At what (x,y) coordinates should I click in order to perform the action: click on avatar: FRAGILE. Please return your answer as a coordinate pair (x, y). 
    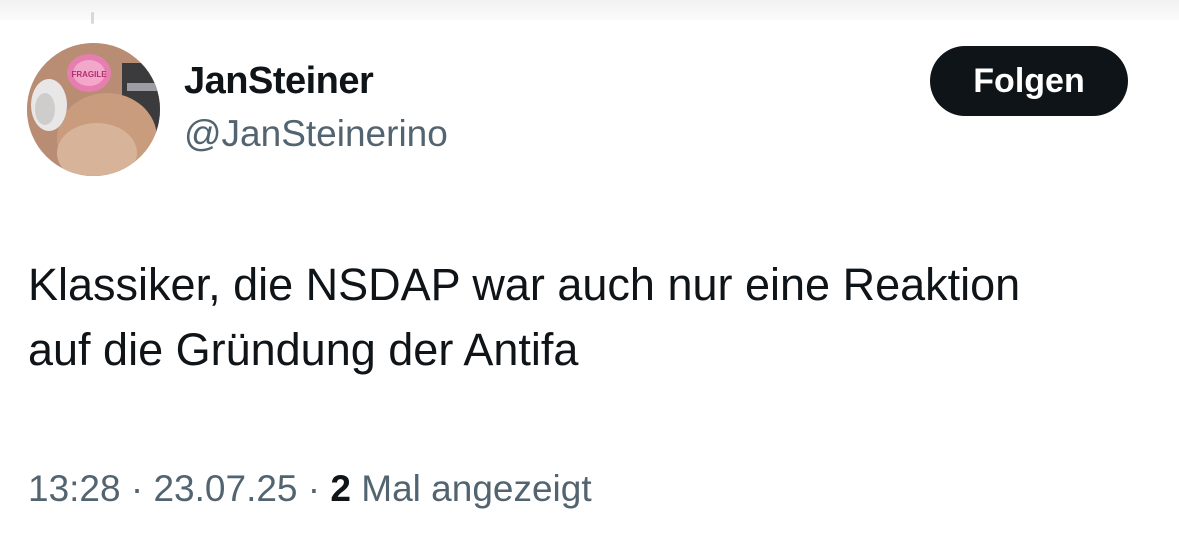
    Looking at the image, I should click on (93, 109).